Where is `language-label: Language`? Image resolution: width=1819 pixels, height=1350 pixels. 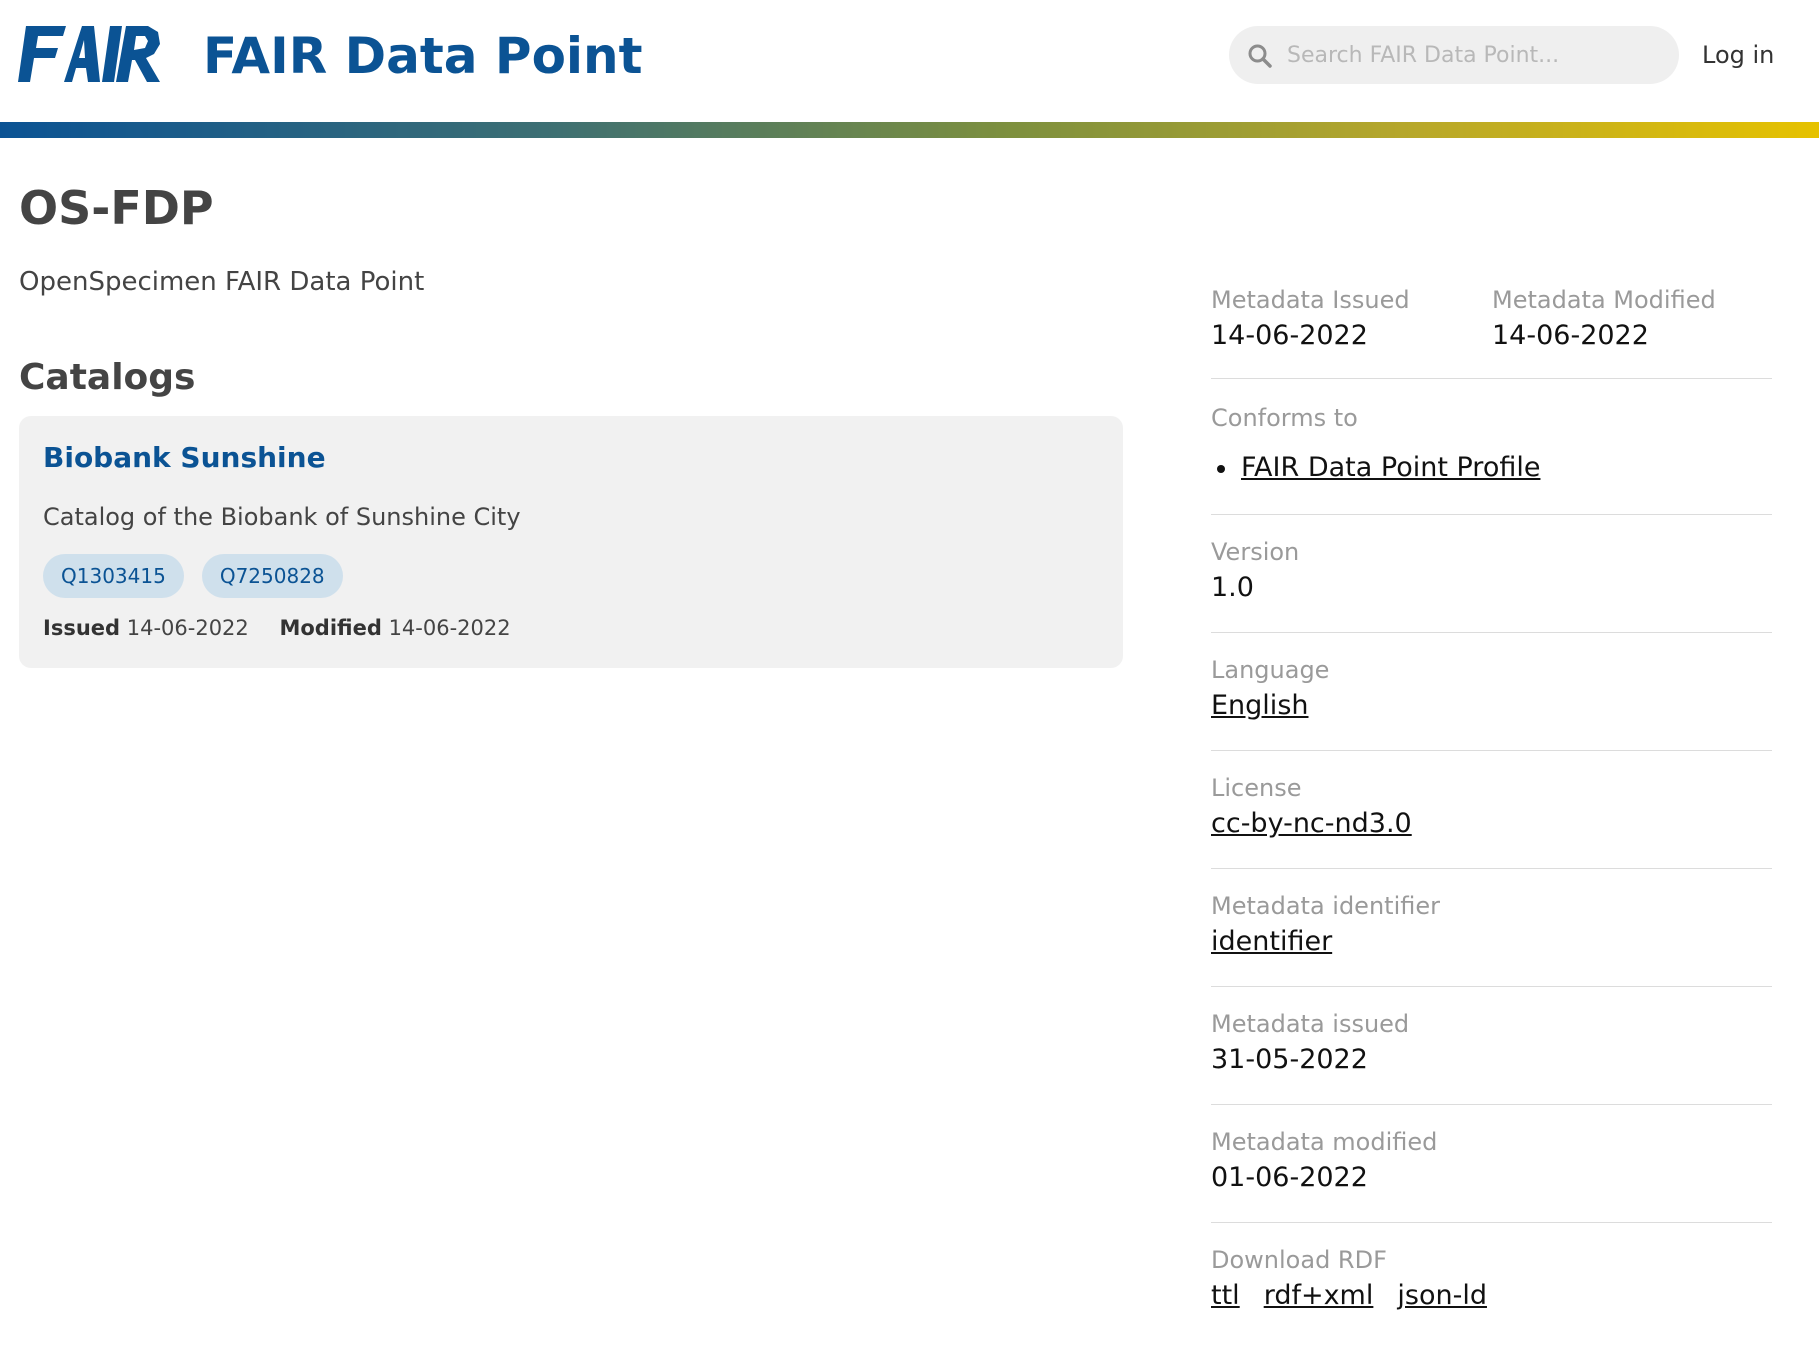
language-label: Language is located at coordinates (1270, 670).